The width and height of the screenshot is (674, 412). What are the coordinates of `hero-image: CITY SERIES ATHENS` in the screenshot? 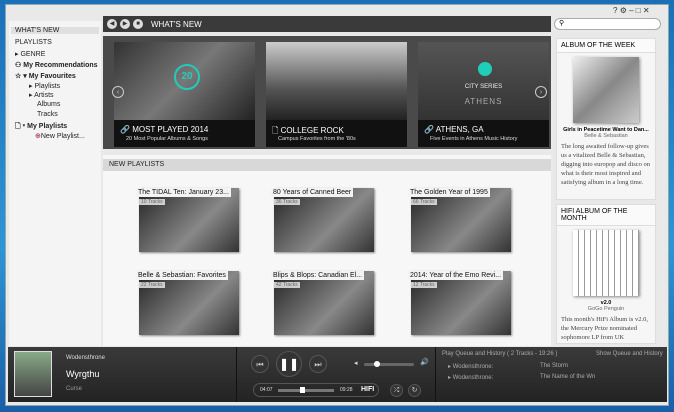 It's located at (483, 81).